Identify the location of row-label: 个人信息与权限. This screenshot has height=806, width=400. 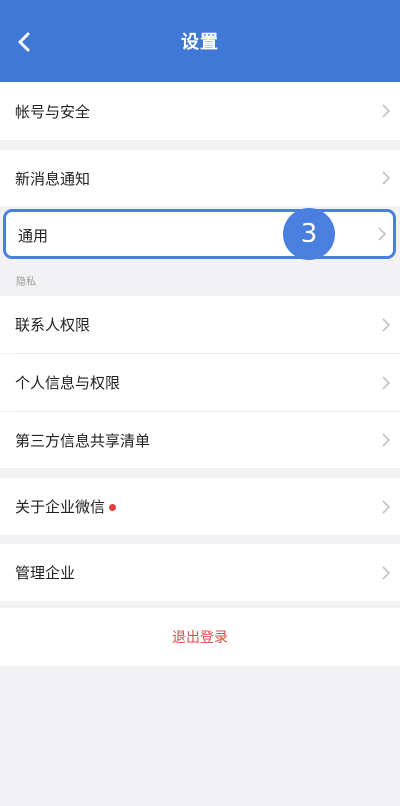
(68, 383).